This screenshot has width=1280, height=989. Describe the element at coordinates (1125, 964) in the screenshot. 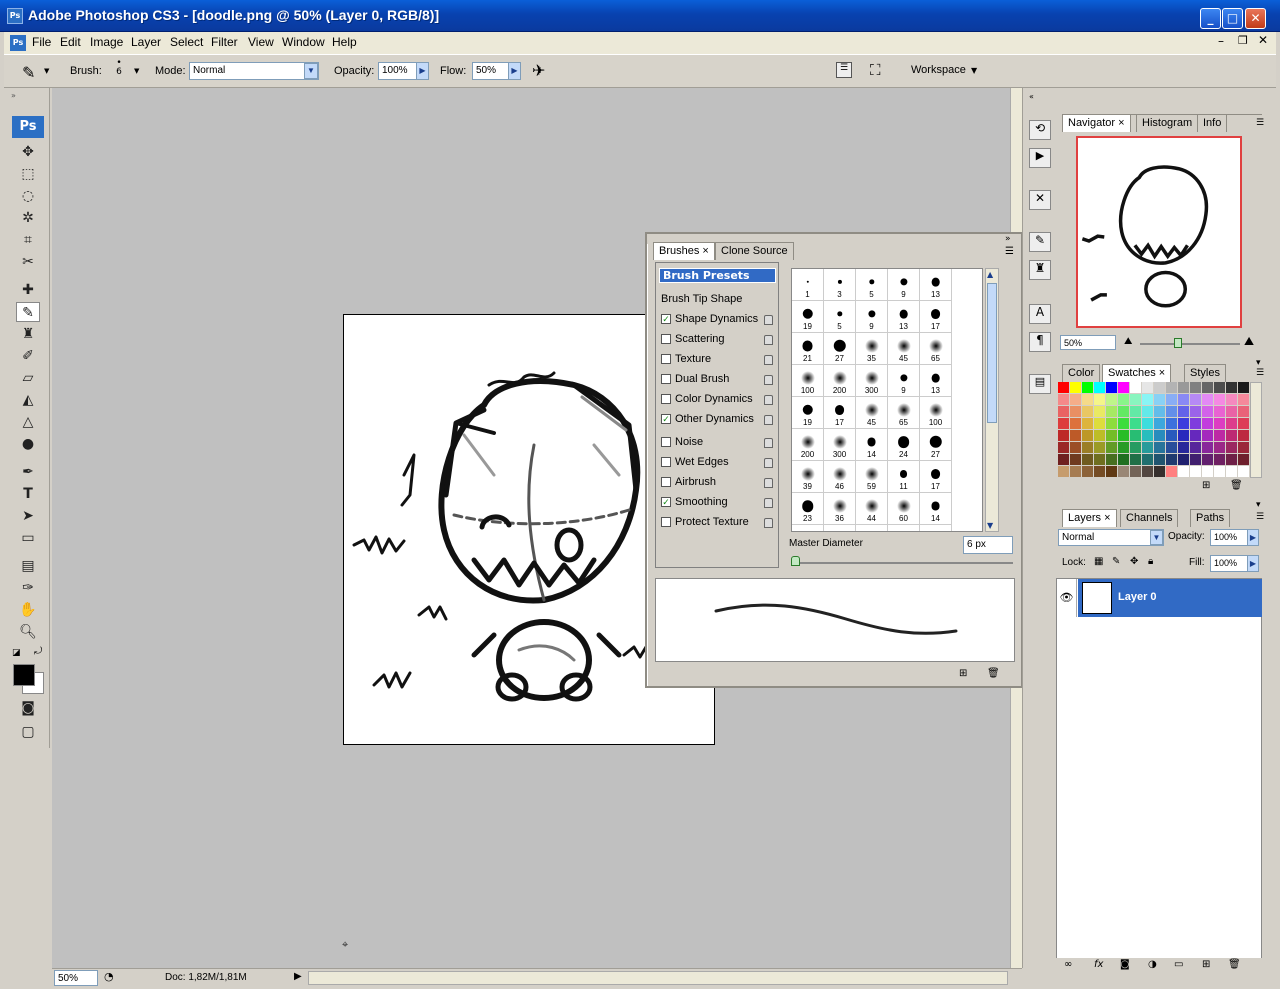

I see `layer-mask-icon: ◙` at that location.